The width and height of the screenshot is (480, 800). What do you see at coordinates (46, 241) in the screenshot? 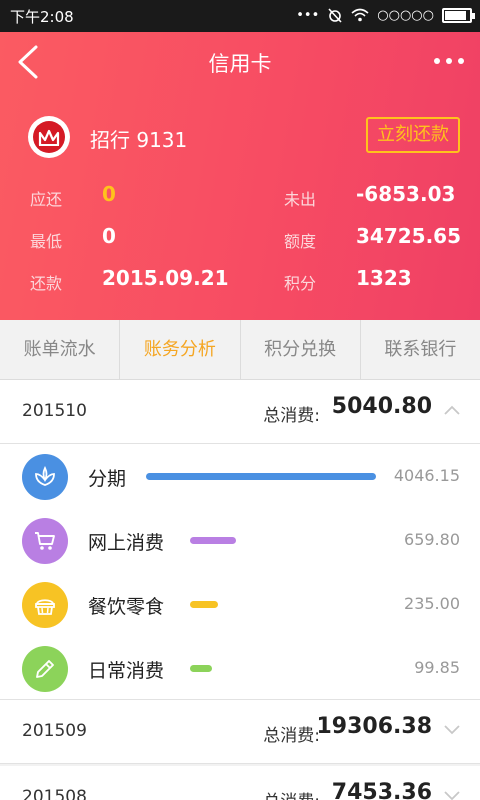
I see `min-label: 最低` at bounding box center [46, 241].